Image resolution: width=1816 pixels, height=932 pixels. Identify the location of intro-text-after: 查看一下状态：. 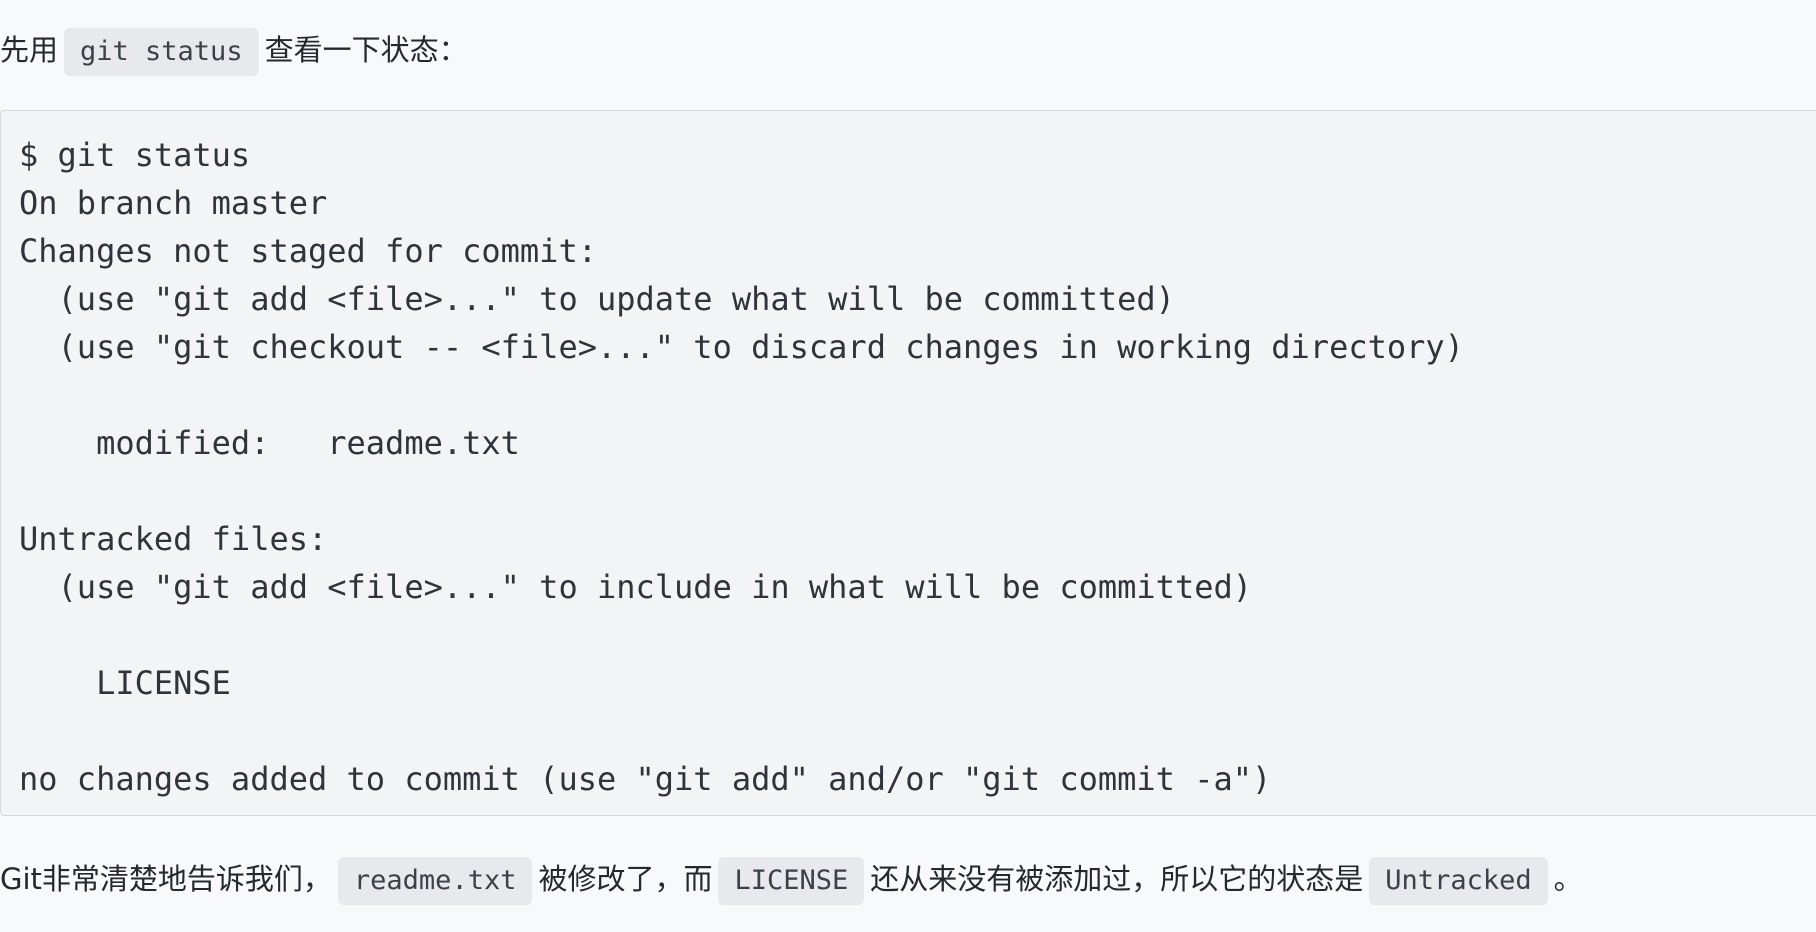
(366, 50).